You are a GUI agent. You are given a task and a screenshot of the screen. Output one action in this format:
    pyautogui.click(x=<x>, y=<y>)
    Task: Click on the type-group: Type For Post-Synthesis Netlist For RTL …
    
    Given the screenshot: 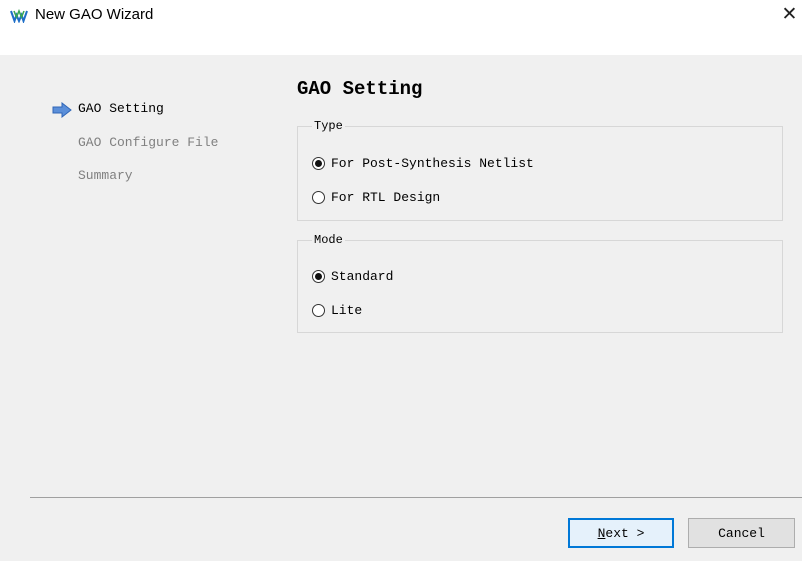 What is the action you would take?
    pyautogui.click(x=540, y=170)
    